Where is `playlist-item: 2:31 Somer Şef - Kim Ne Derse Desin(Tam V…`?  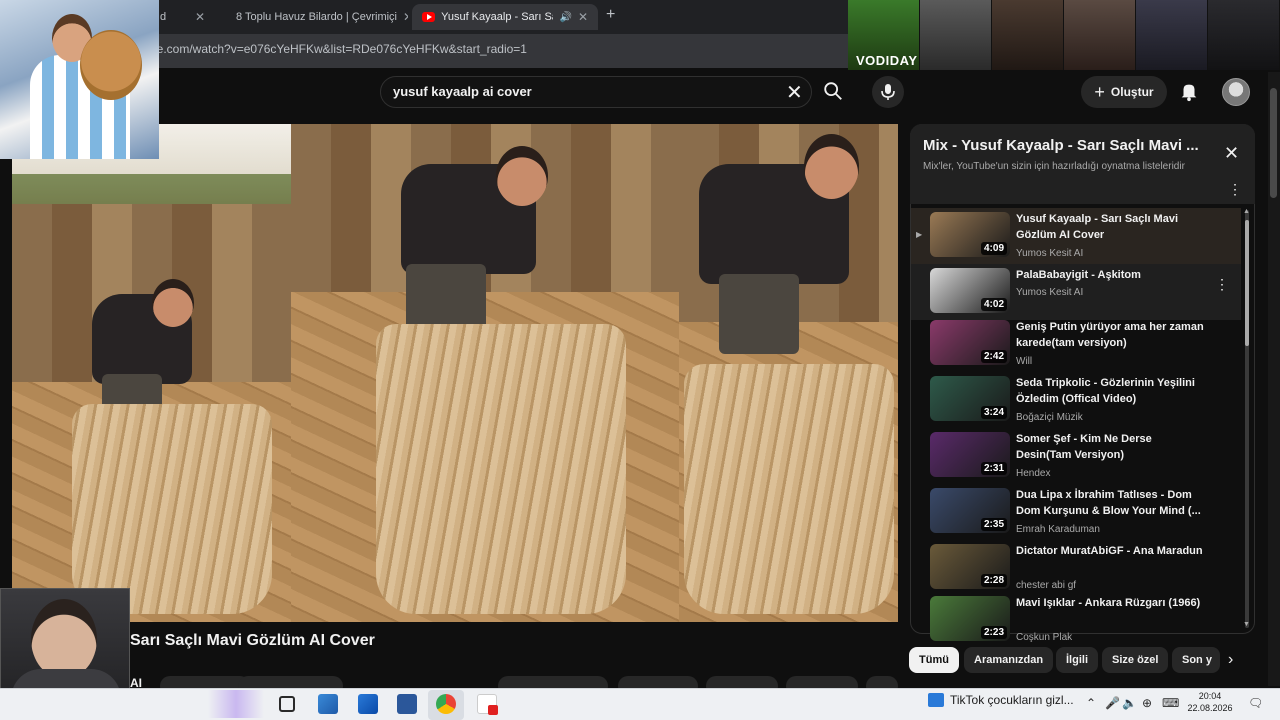 playlist-item: 2:31 Somer Şef - Kim Ne Derse Desin(Tam V… is located at coordinates (1076, 456).